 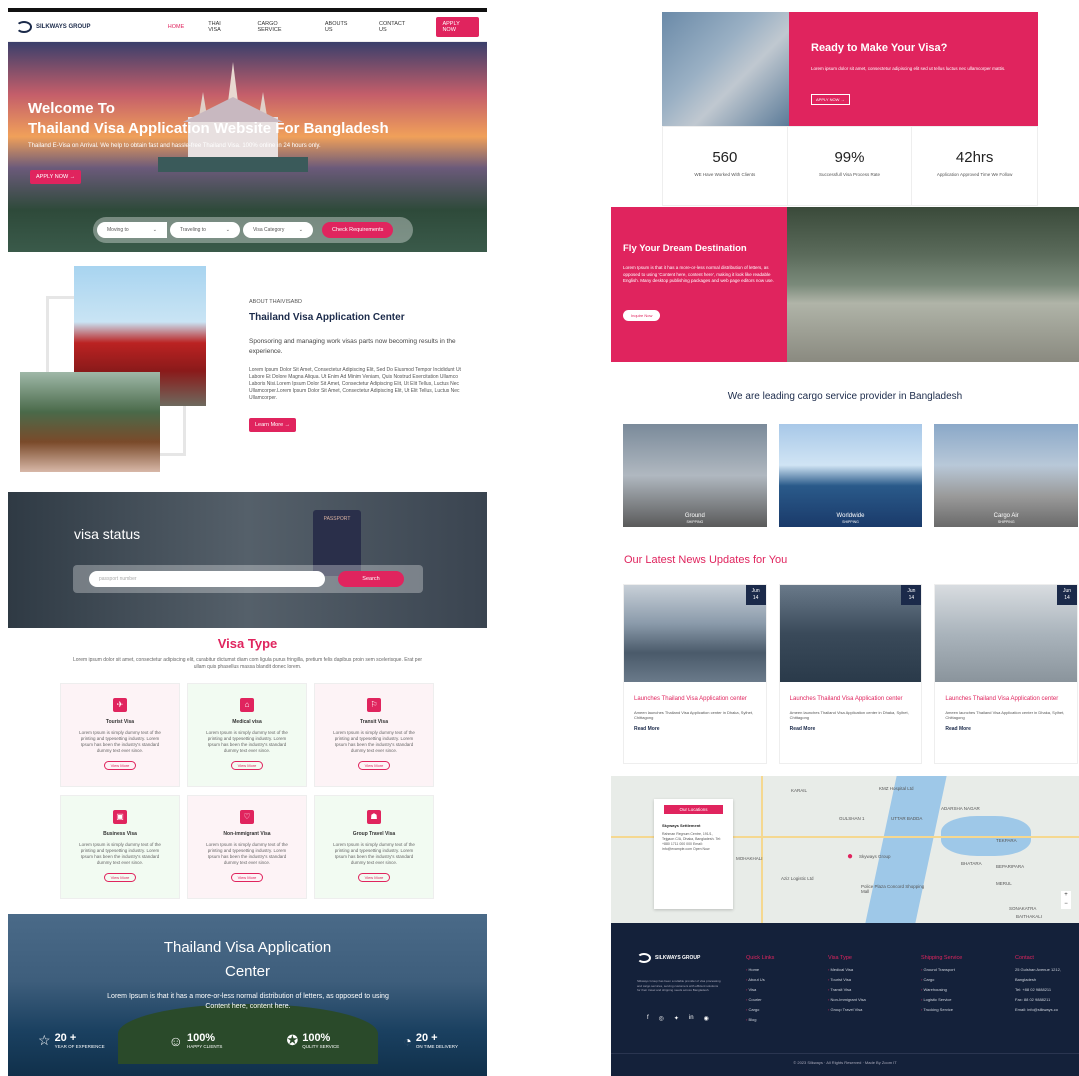 I want to click on traveling-to-select: Traveling to ⌄, so click(x=205, y=230).